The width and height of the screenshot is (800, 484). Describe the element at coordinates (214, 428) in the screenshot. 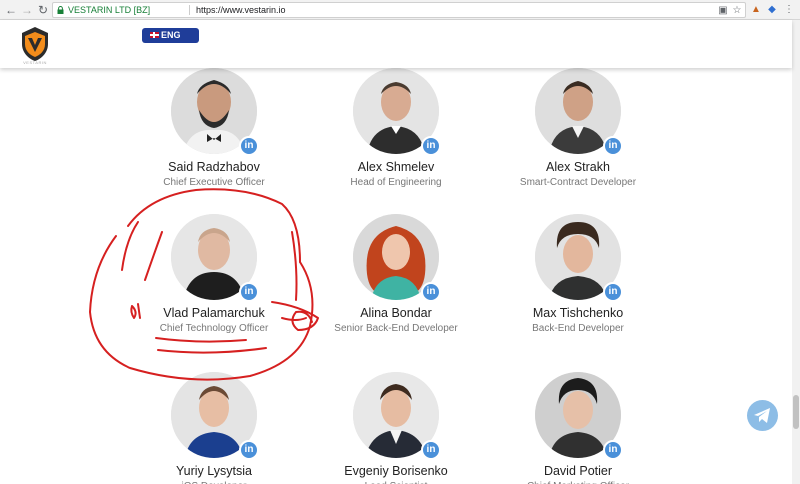

I see `team-member-card: in Yuriy Lysytsia iOS Developer` at that location.